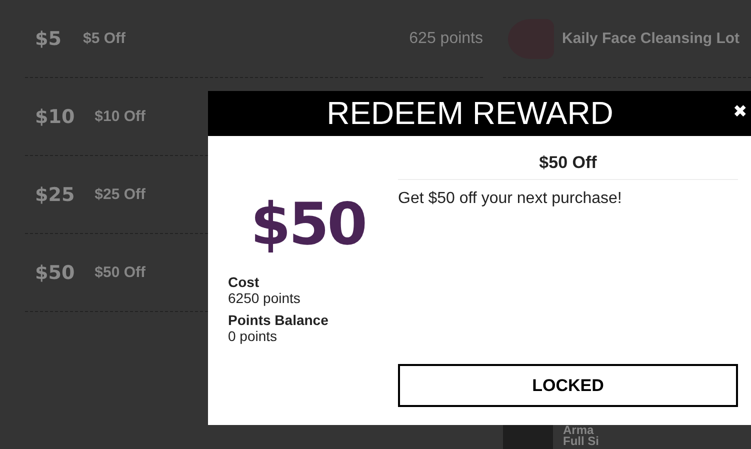 The height and width of the screenshot is (449, 751). I want to click on close-button: ✖, so click(740, 111).